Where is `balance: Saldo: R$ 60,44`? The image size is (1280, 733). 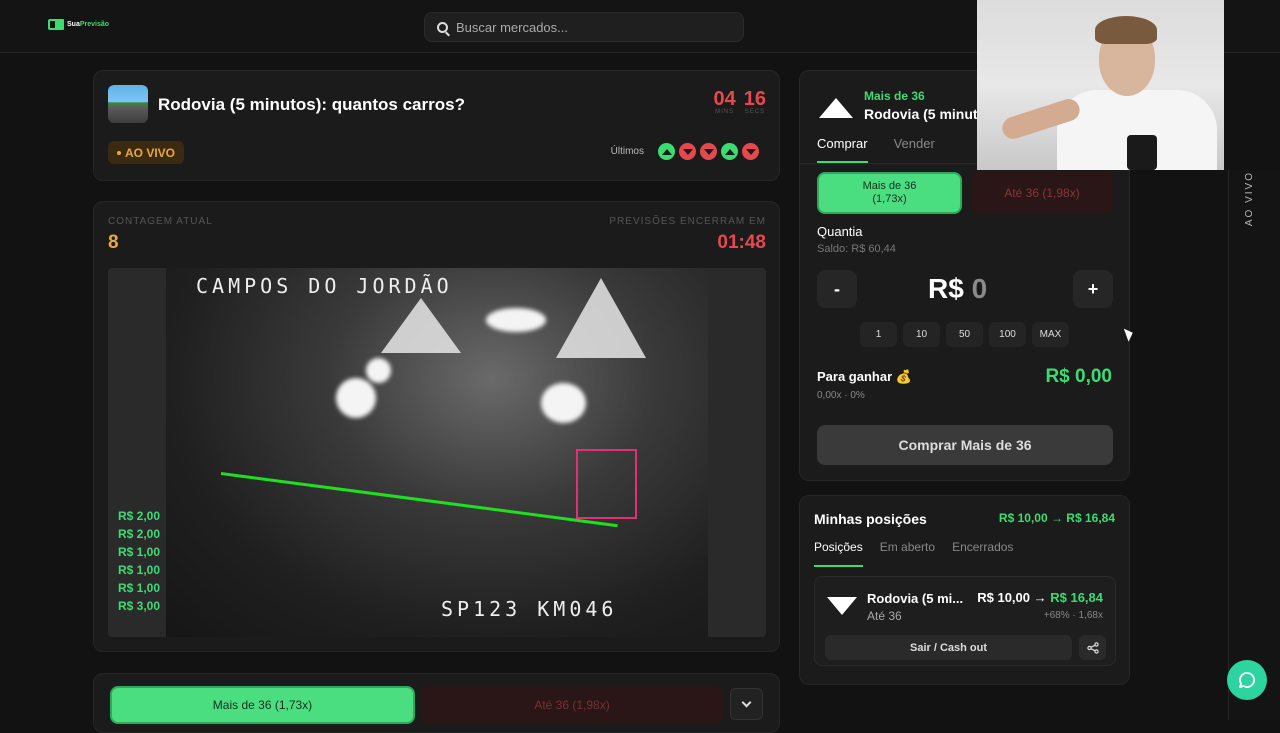
balance: Saldo: R$ 60,44 is located at coordinates (856, 249).